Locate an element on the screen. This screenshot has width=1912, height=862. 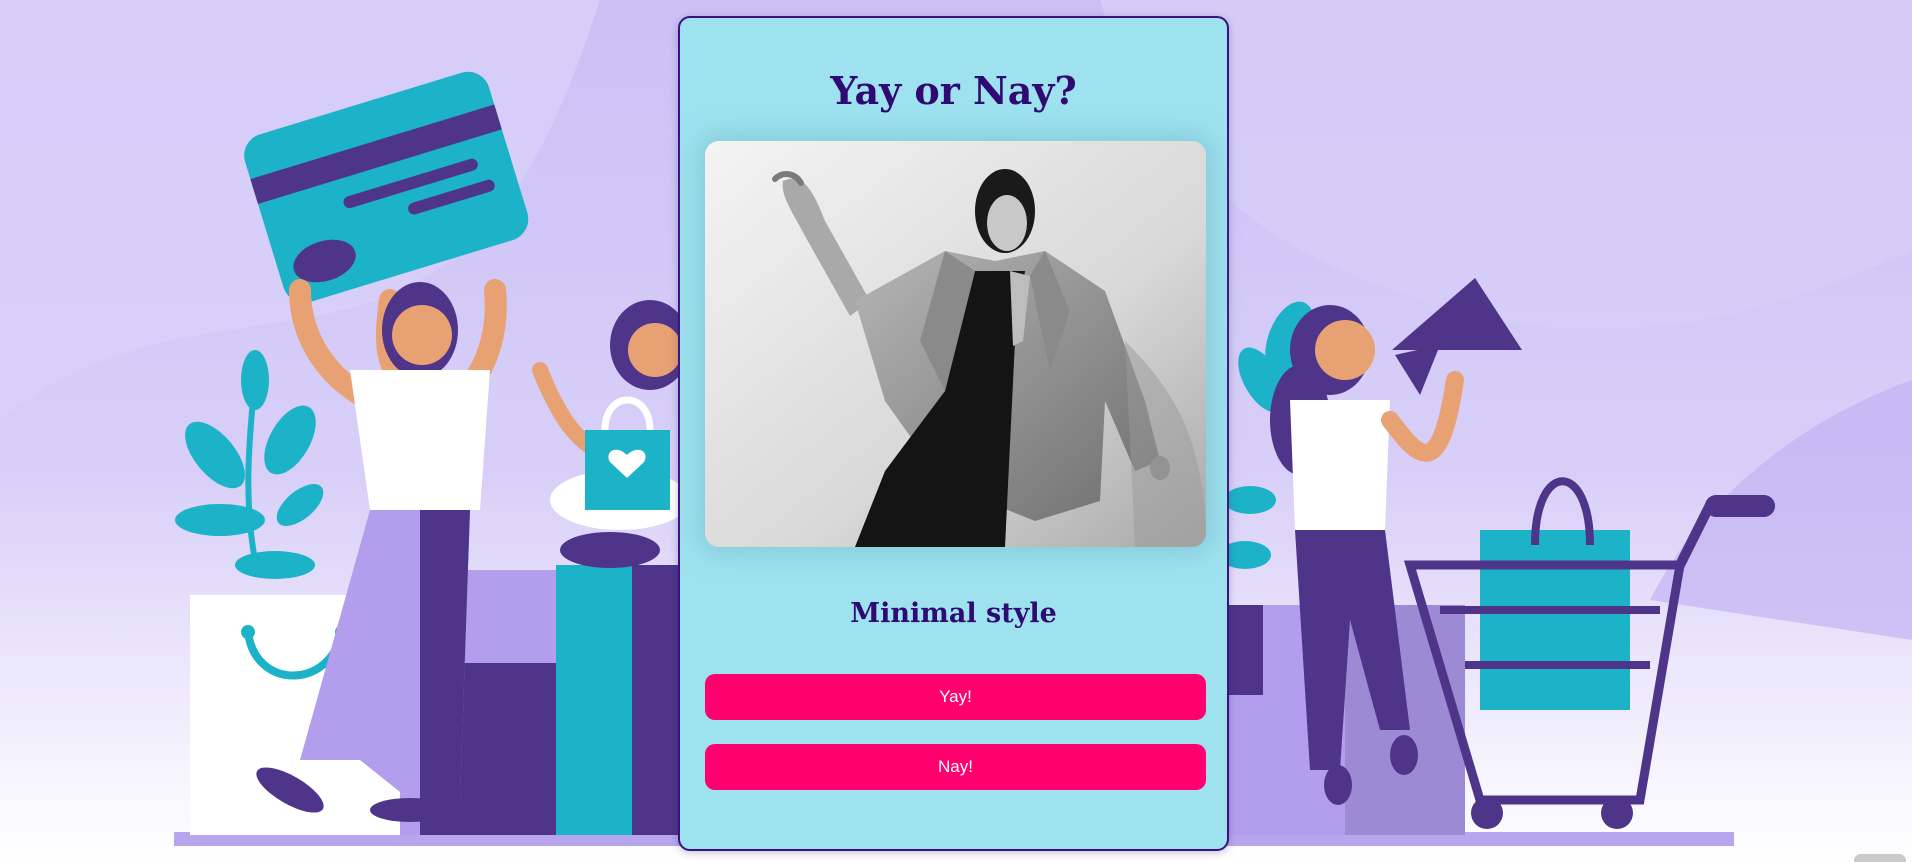
scroll-indicator is located at coordinates (1880, 858).